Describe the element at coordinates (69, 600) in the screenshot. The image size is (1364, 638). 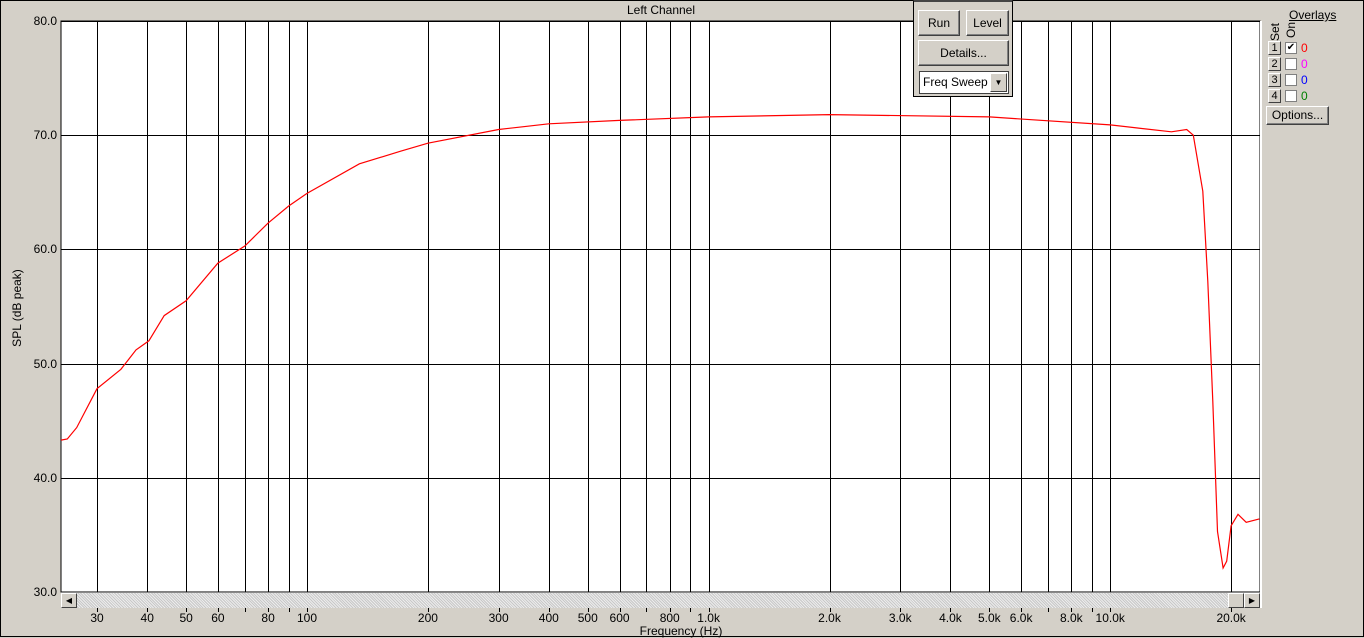
I see `scroll-left-button: ◀` at that location.